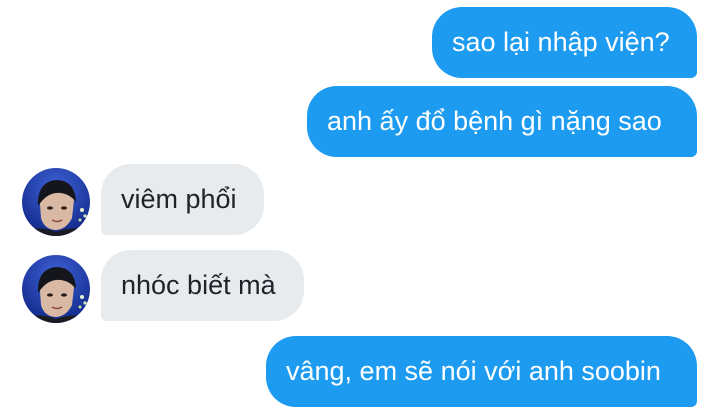 This screenshot has height=420, width=720. I want to click on message-bubble-received: nhóc biết mà, so click(202, 285).